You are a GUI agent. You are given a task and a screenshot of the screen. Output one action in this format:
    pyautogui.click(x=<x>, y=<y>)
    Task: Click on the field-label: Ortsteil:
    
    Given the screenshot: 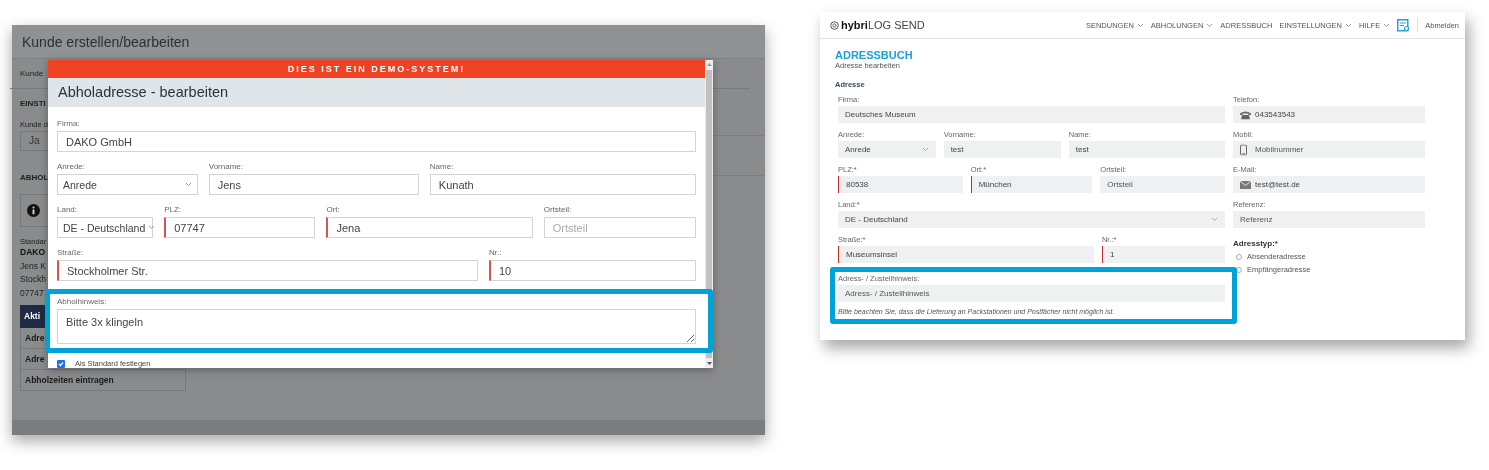 What is the action you would take?
    pyautogui.click(x=558, y=209)
    